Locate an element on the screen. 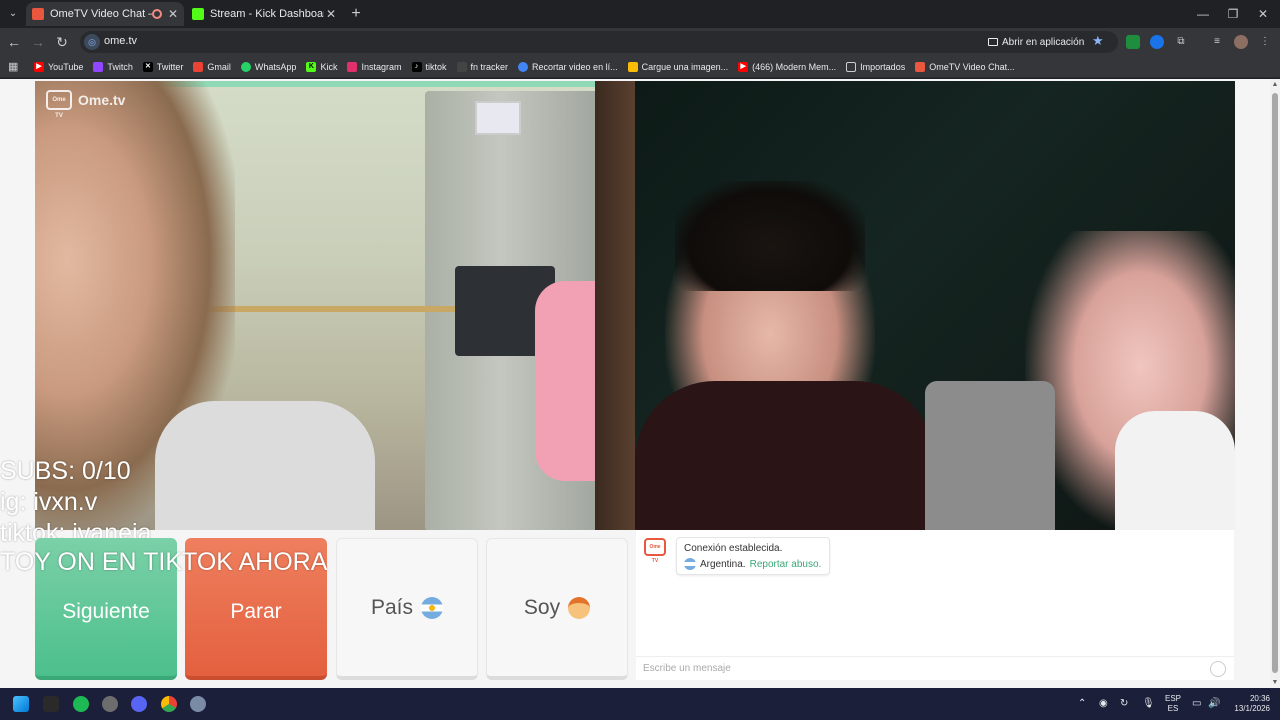  language-code: ESP is located at coordinates (1172, 698).